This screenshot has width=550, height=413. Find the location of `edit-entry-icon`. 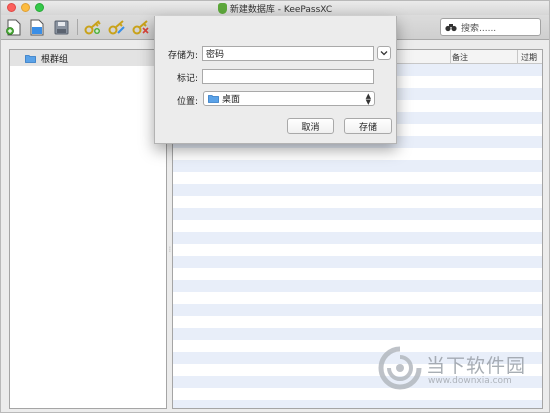

edit-entry-icon is located at coordinates (116, 27).